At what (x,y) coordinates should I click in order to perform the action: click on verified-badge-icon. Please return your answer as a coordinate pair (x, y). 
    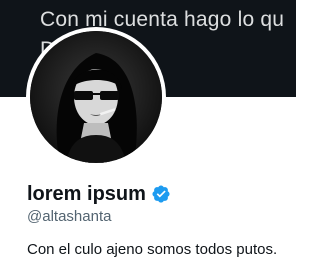
    Looking at the image, I should click on (161, 194).